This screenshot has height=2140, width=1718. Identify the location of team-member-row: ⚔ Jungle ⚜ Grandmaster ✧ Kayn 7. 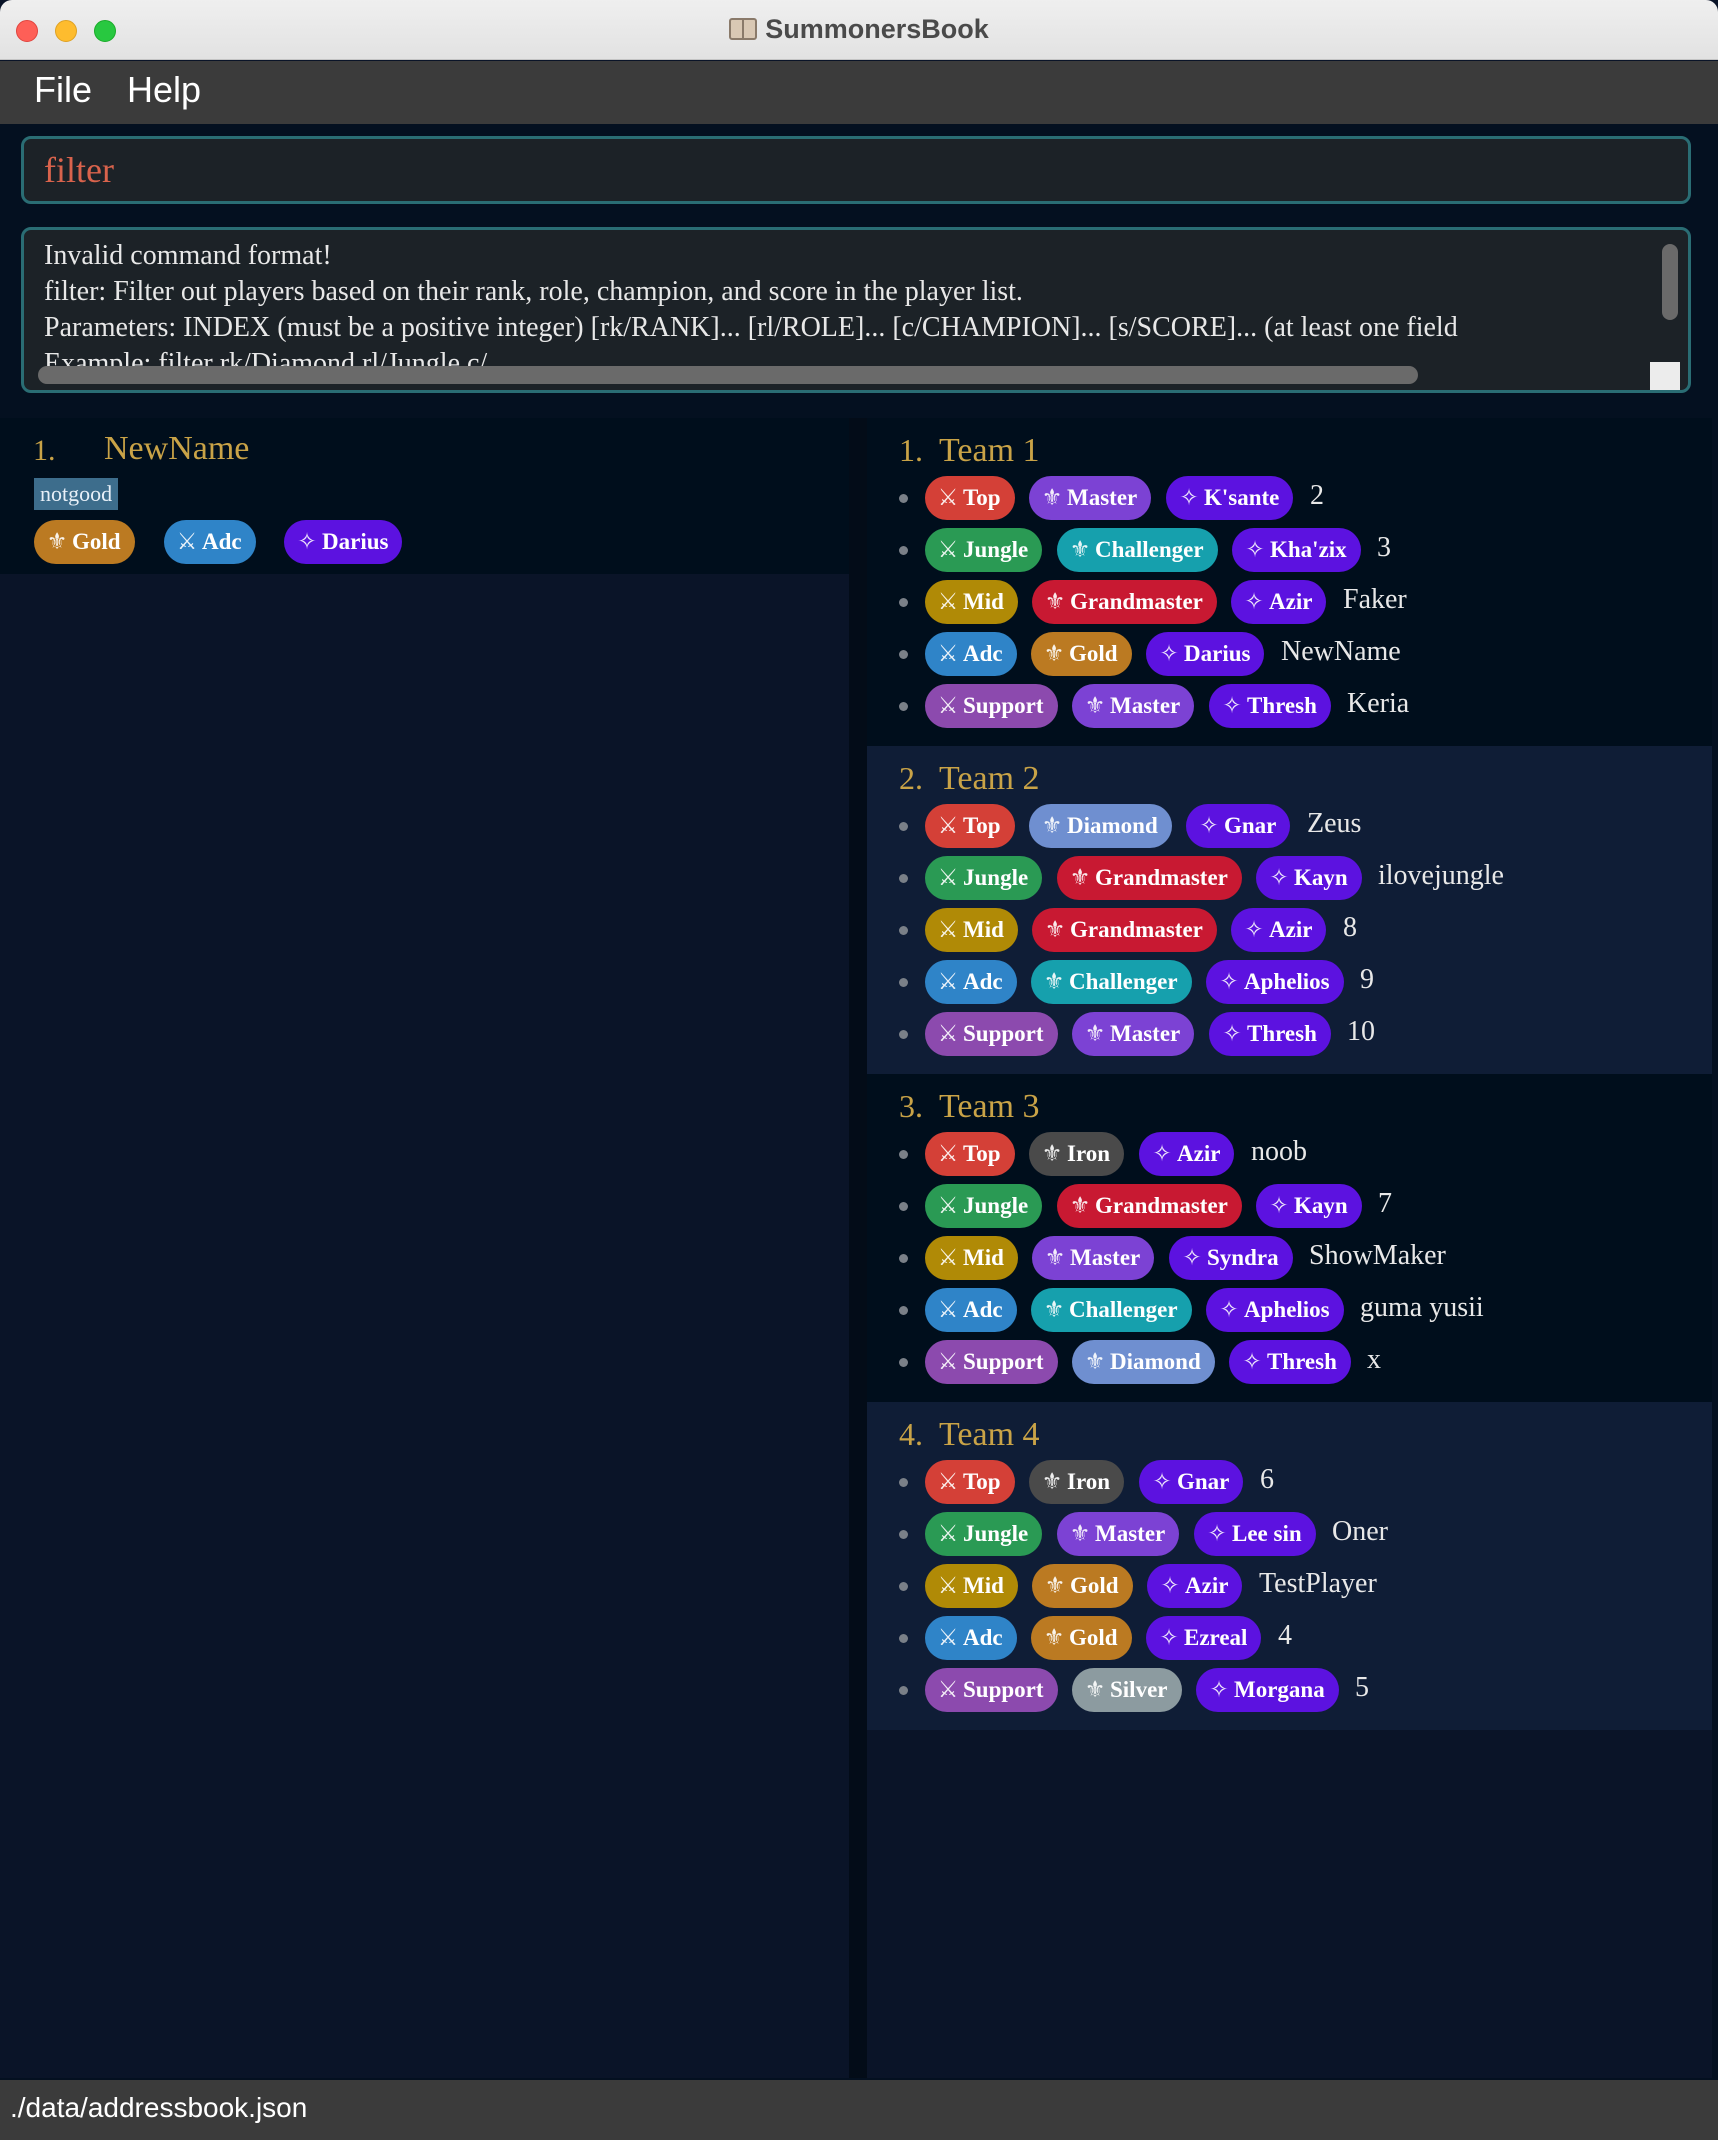
(1289, 1206).